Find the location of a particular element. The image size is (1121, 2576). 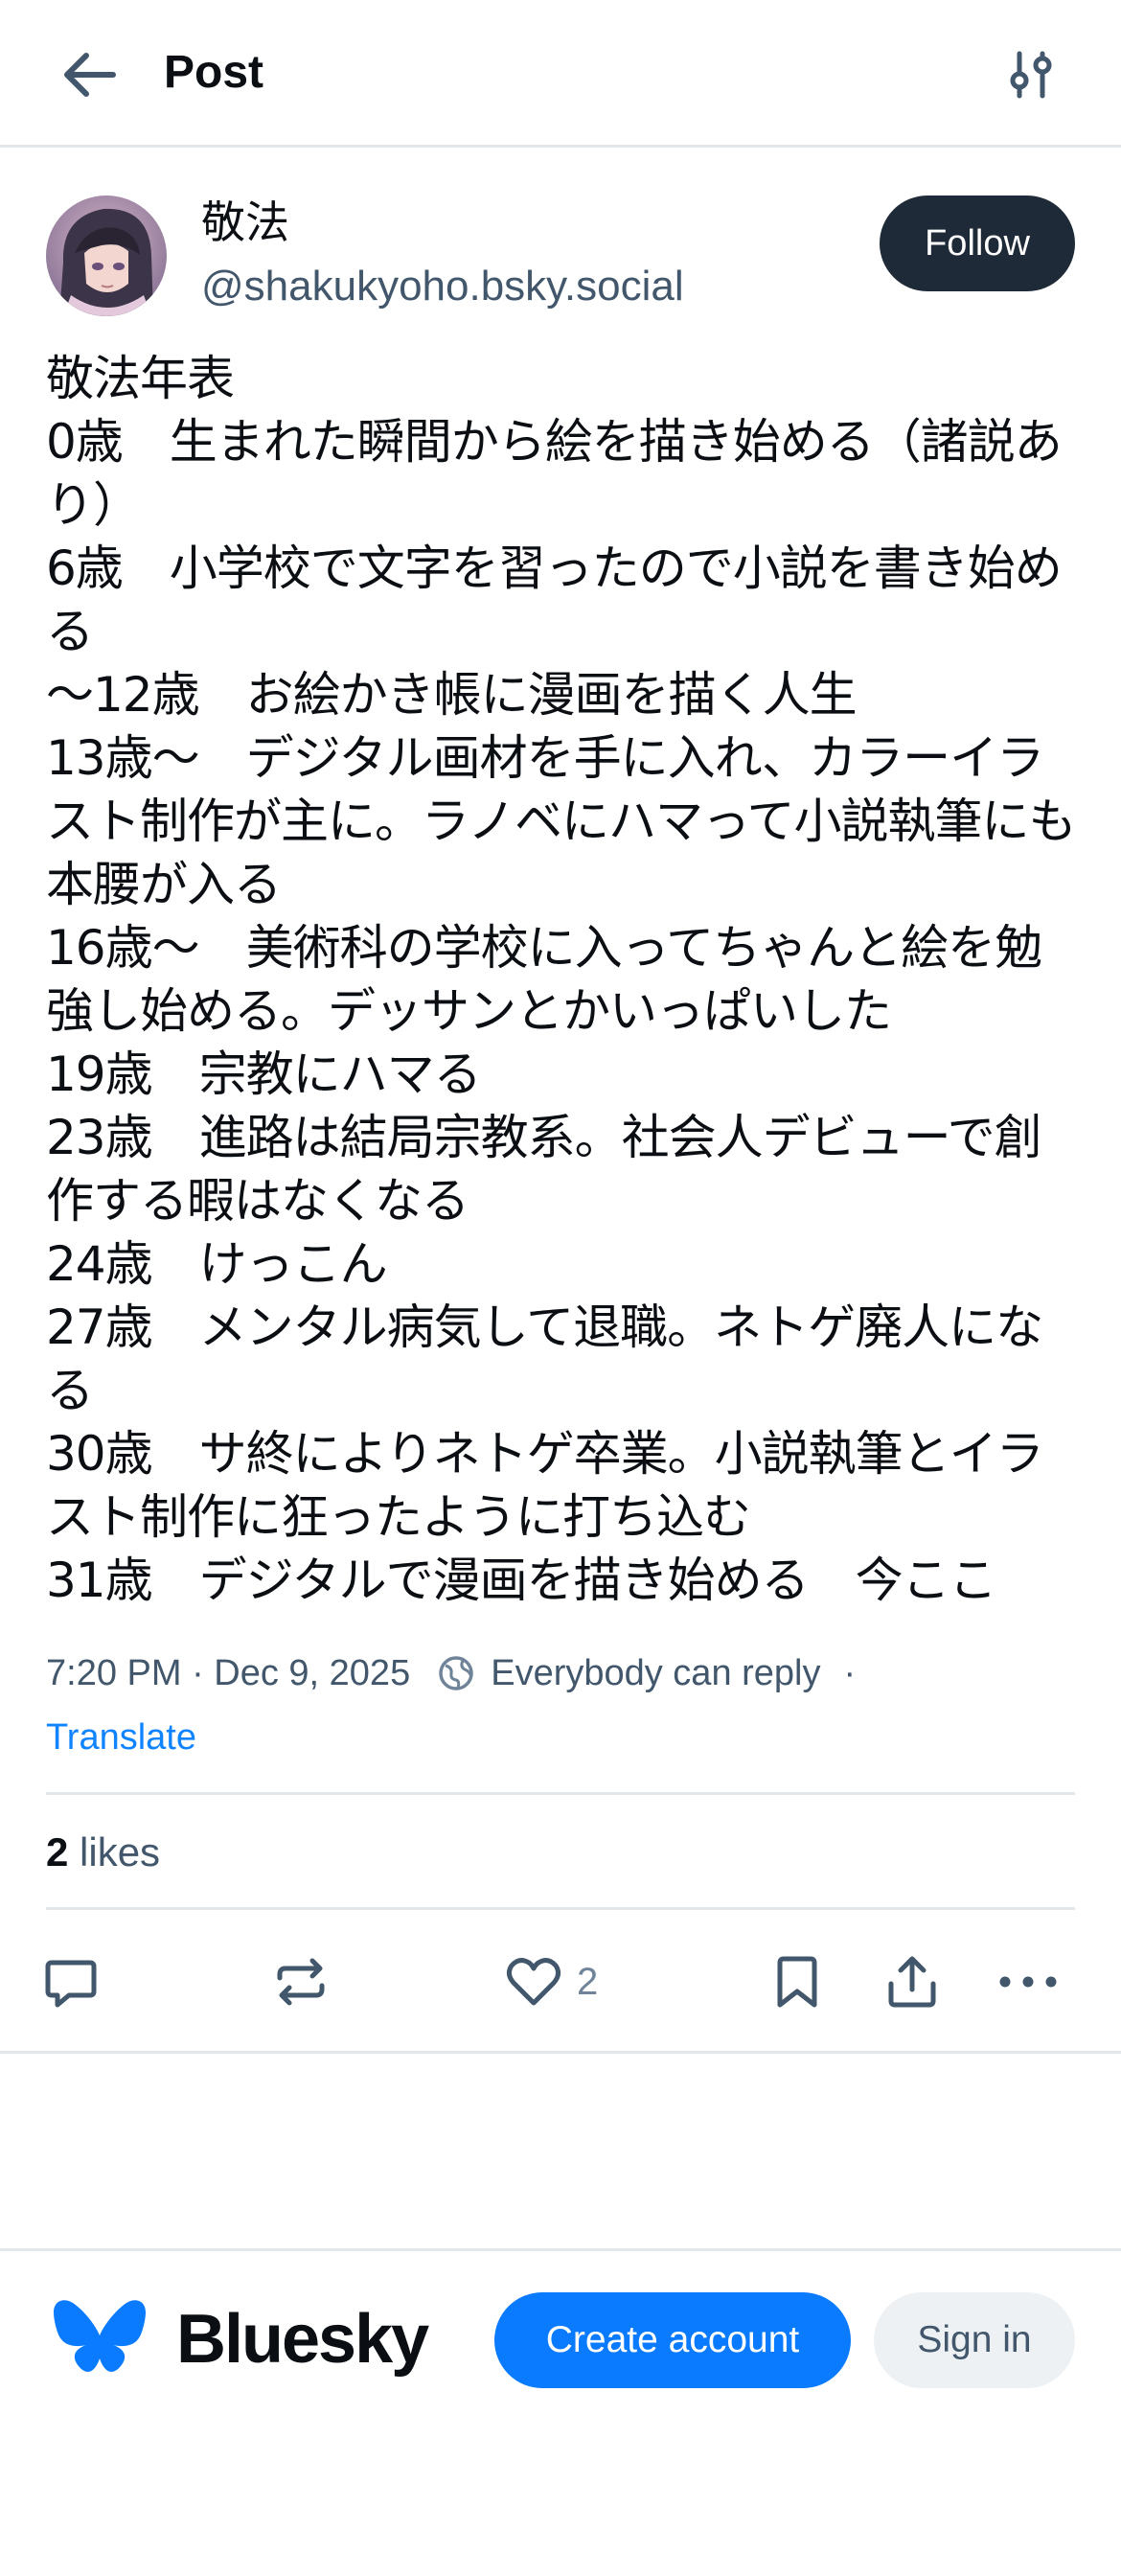

post-timestamp: 7:20 PM · Dec 9, 2025 is located at coordinates (228, 1672).